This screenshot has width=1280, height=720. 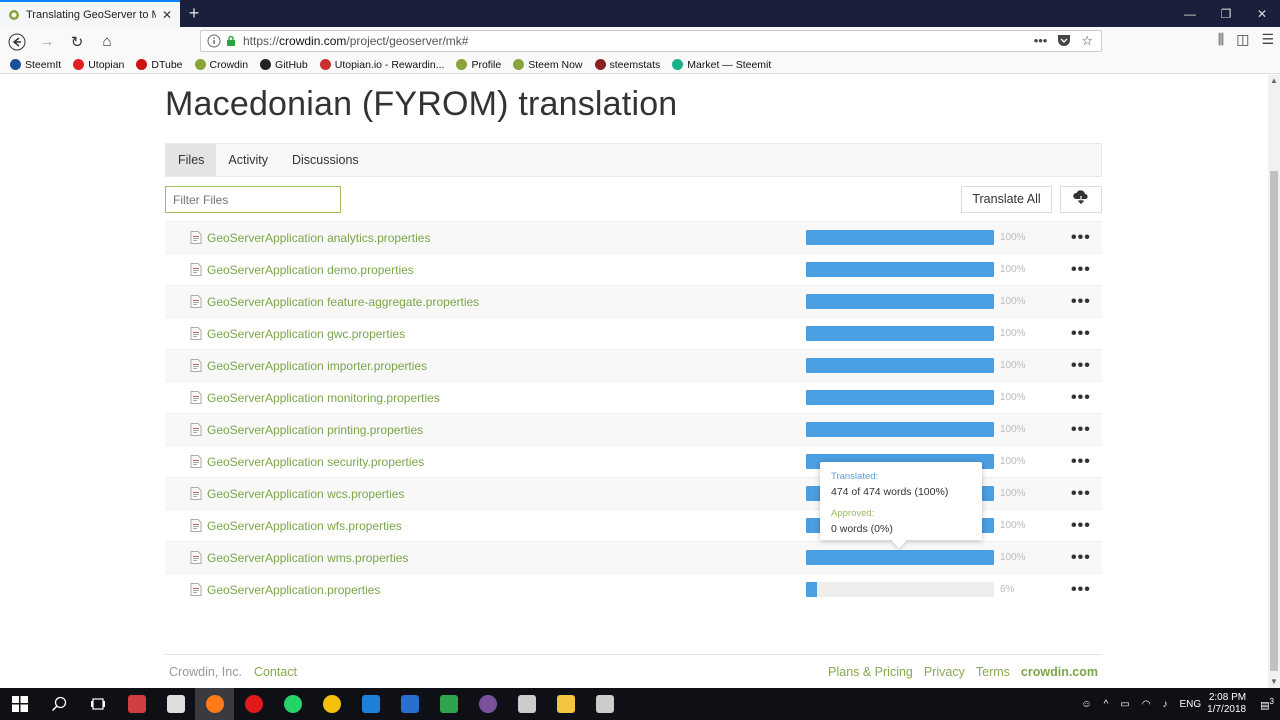 I want to click on footer-contact-link: Contact, so click(x=275, y=672).